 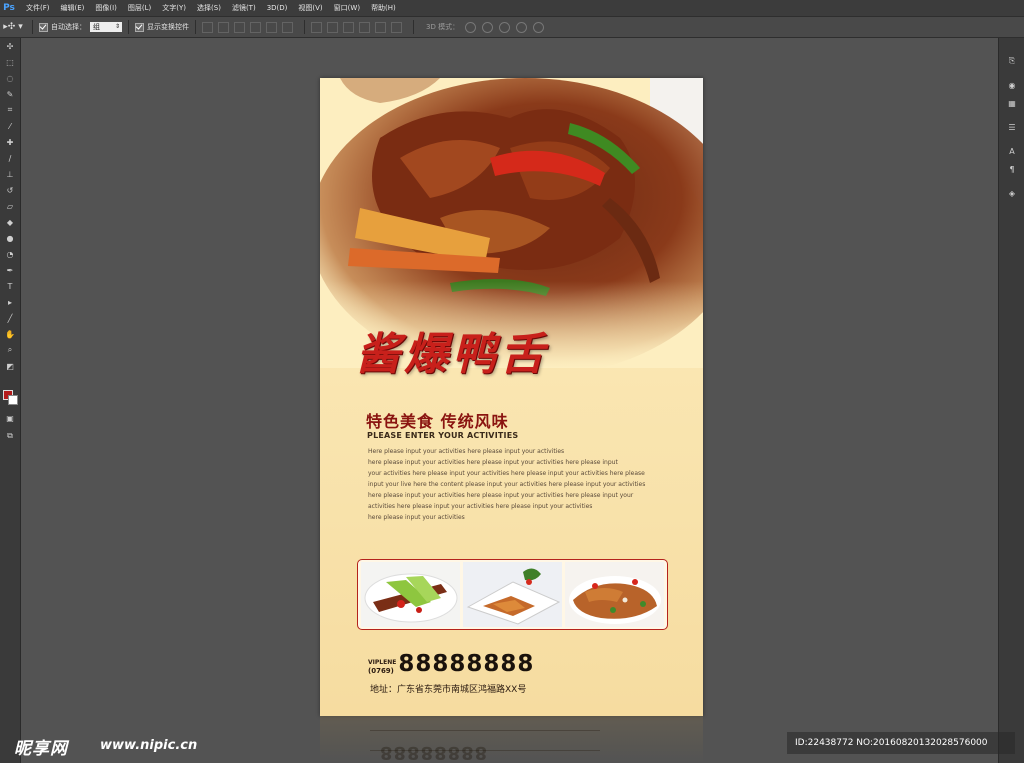 I want to click on watermark-url: www.nipic.cn, so click(x=149, y=745).